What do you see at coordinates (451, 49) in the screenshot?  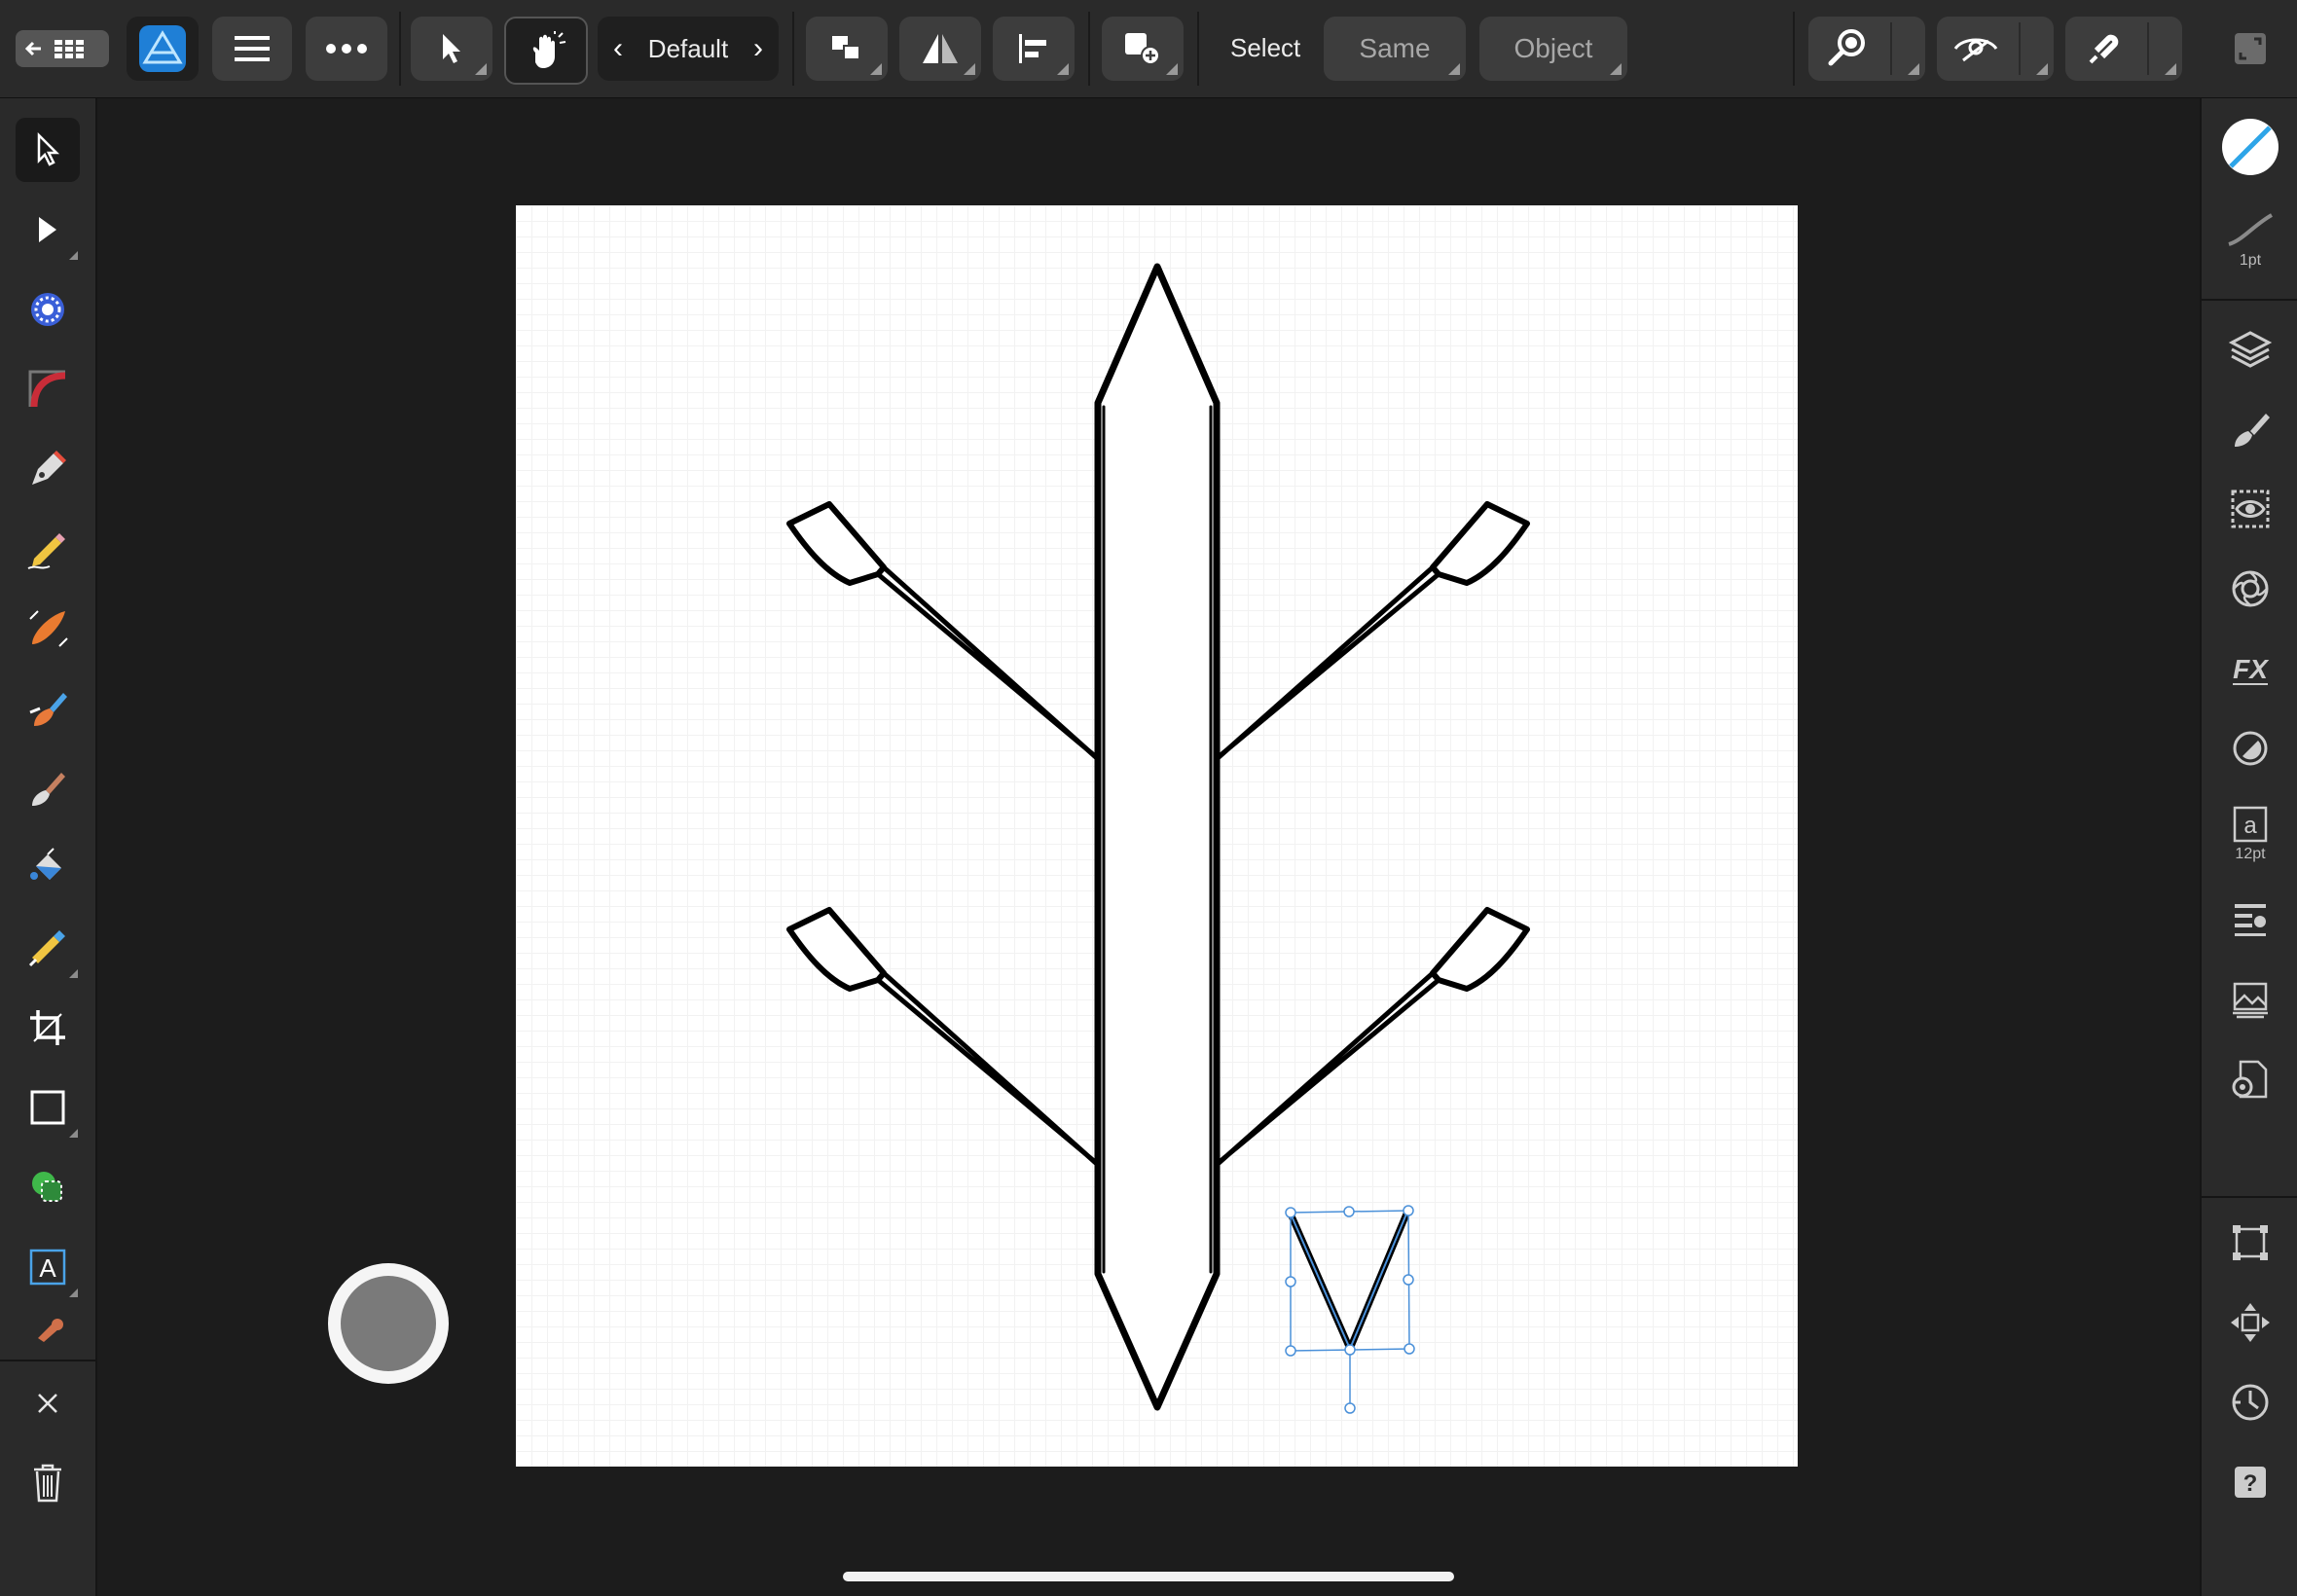 I see `select-mode-button` at bounding box center [451, 49].